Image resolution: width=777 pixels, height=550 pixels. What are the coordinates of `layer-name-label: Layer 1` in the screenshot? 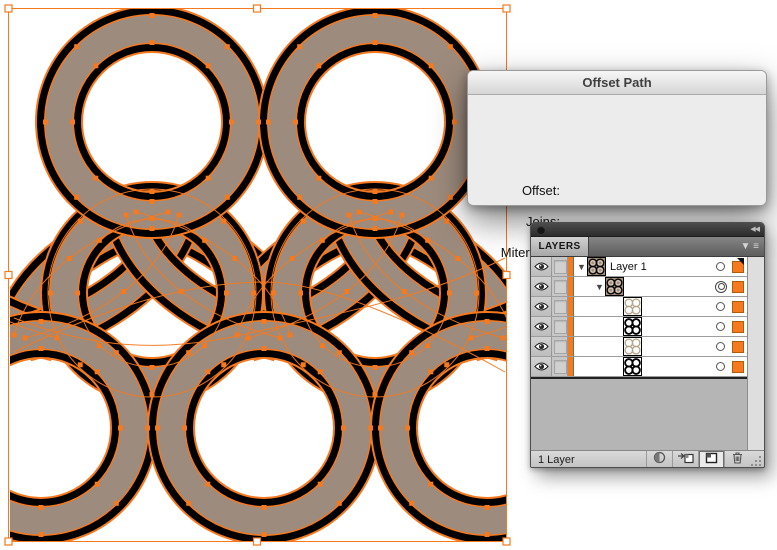 It's located at (628, 267).